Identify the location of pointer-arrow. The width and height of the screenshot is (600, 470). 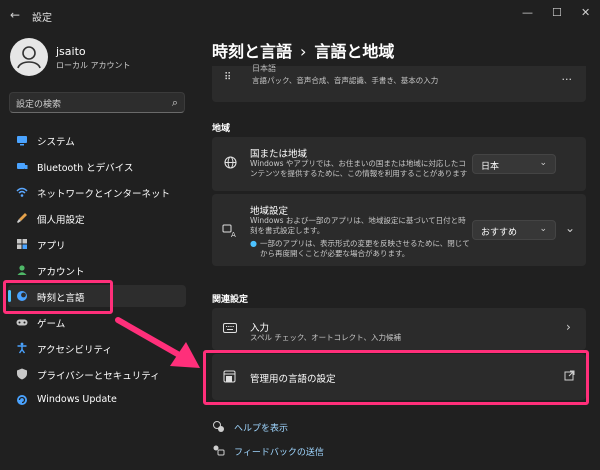
(157, 342).